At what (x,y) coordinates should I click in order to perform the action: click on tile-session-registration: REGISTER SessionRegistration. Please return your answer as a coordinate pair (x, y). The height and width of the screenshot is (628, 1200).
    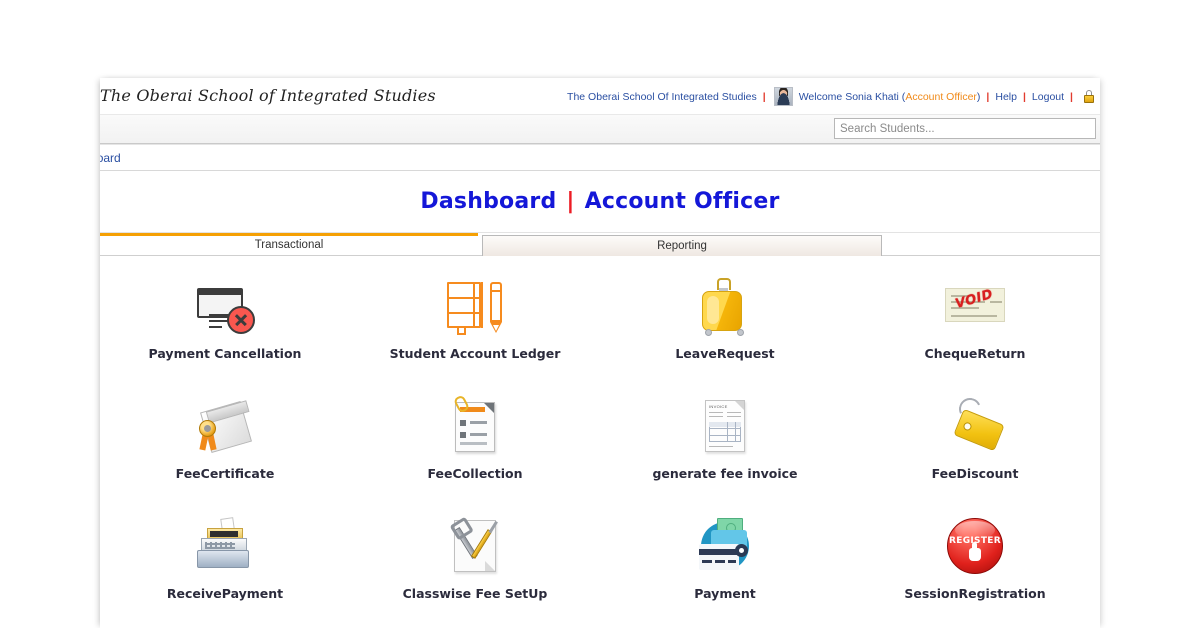
    Looking at the image, I should click on (975, 571).